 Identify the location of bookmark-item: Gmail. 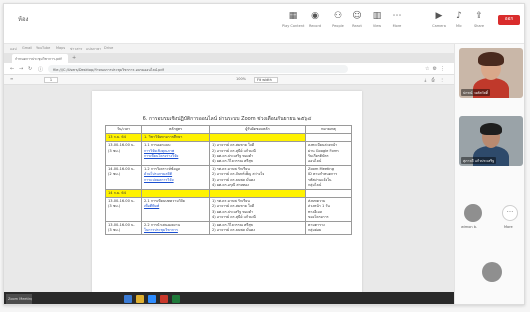
(27, 48).